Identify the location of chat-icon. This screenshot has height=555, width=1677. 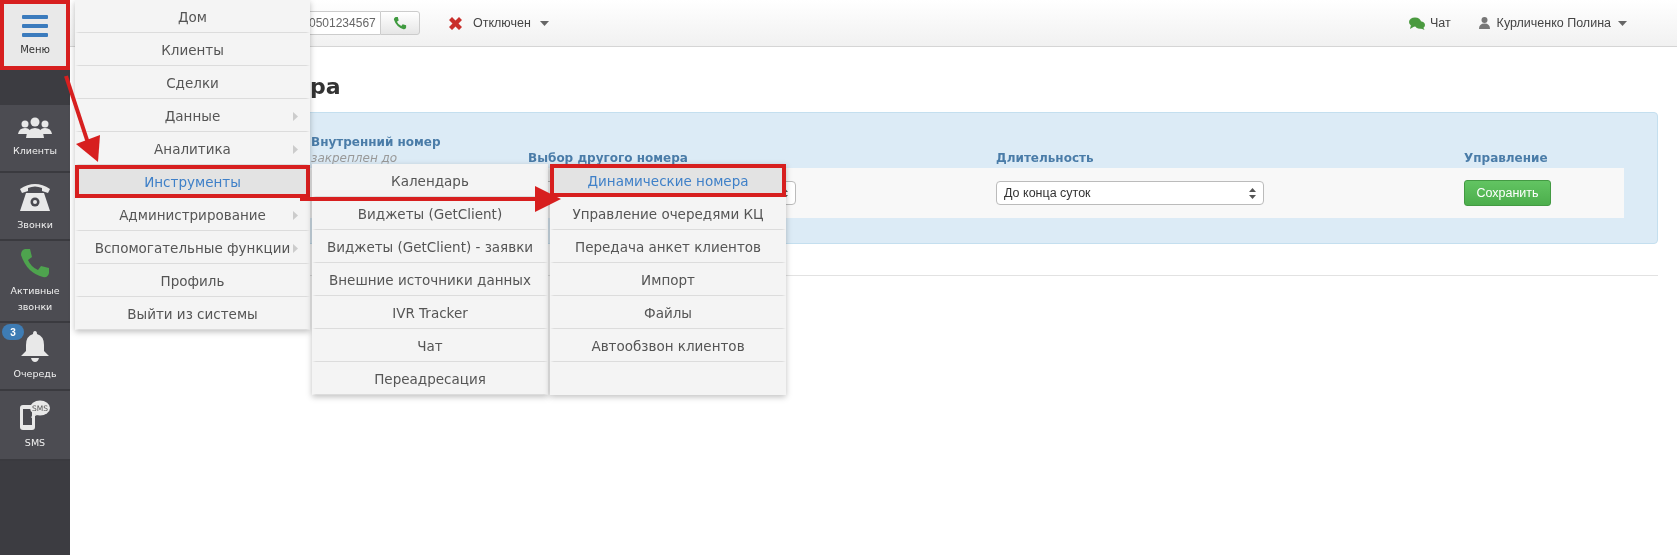
(1416, 23).